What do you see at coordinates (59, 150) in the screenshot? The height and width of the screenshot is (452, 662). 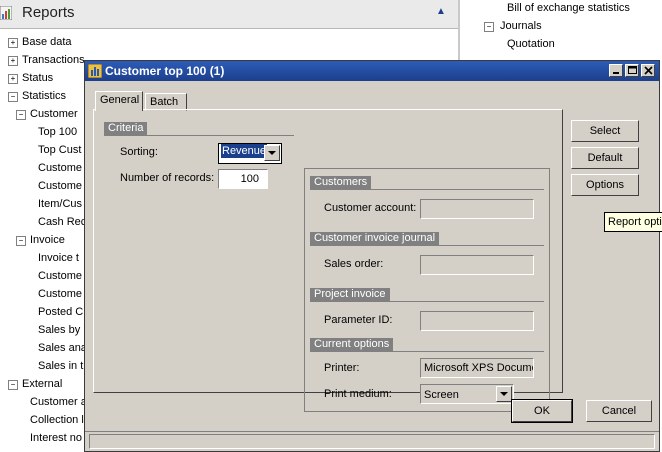 I see `tree-item: Top Cust` at bounding box center [59, 150].